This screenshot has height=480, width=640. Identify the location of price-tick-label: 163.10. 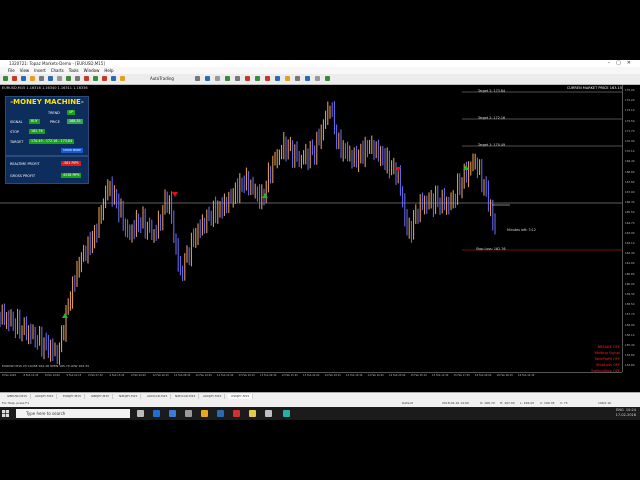
(630, 243).